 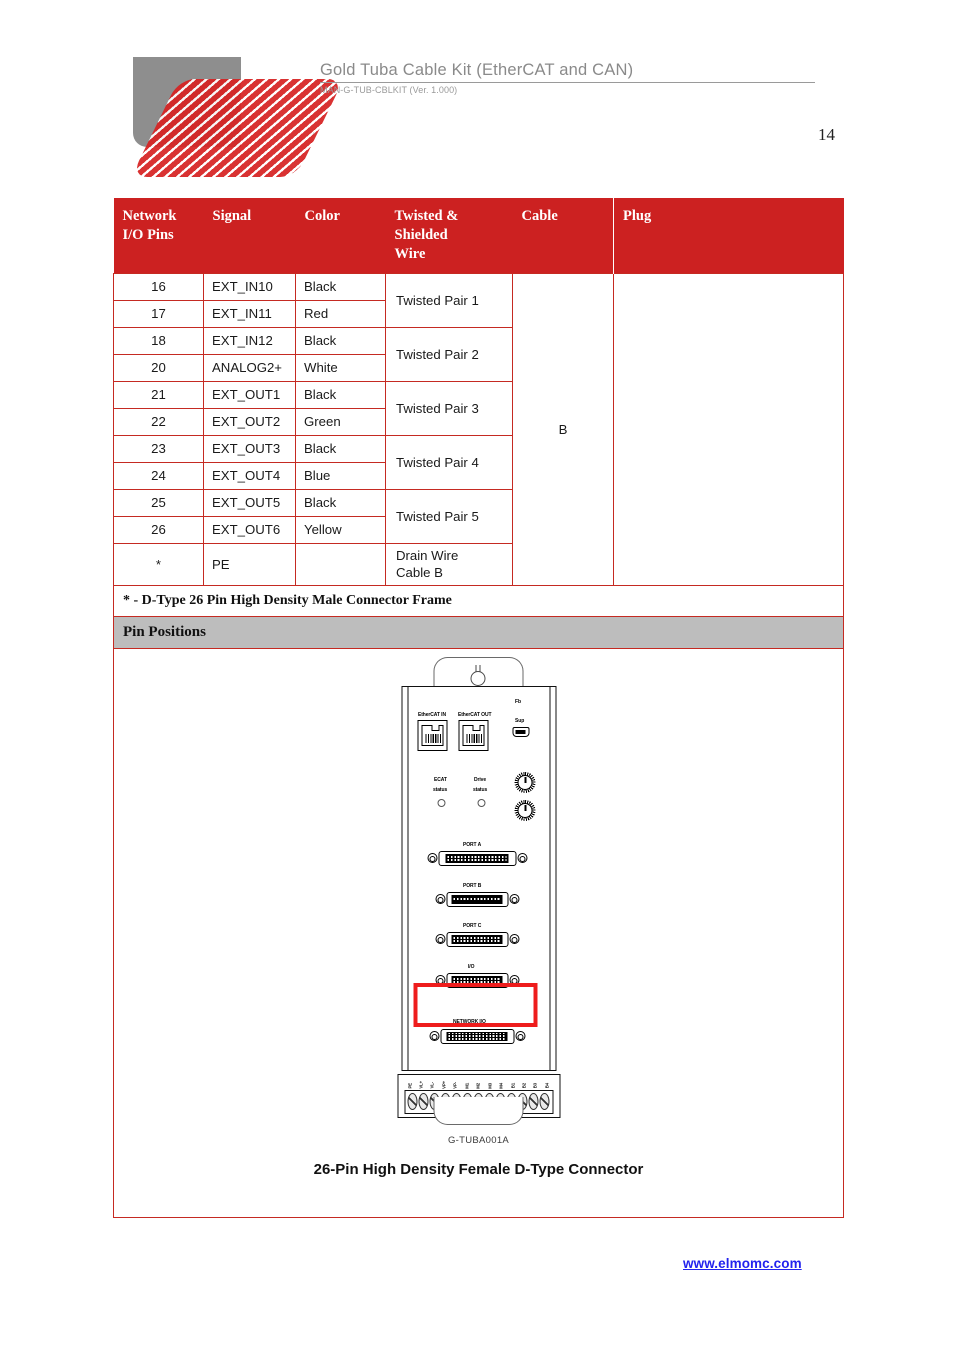 What do you see at coordinates (826, 134) in the screenshot?
I see `page-number: 14` at bounding box center [826, 134].